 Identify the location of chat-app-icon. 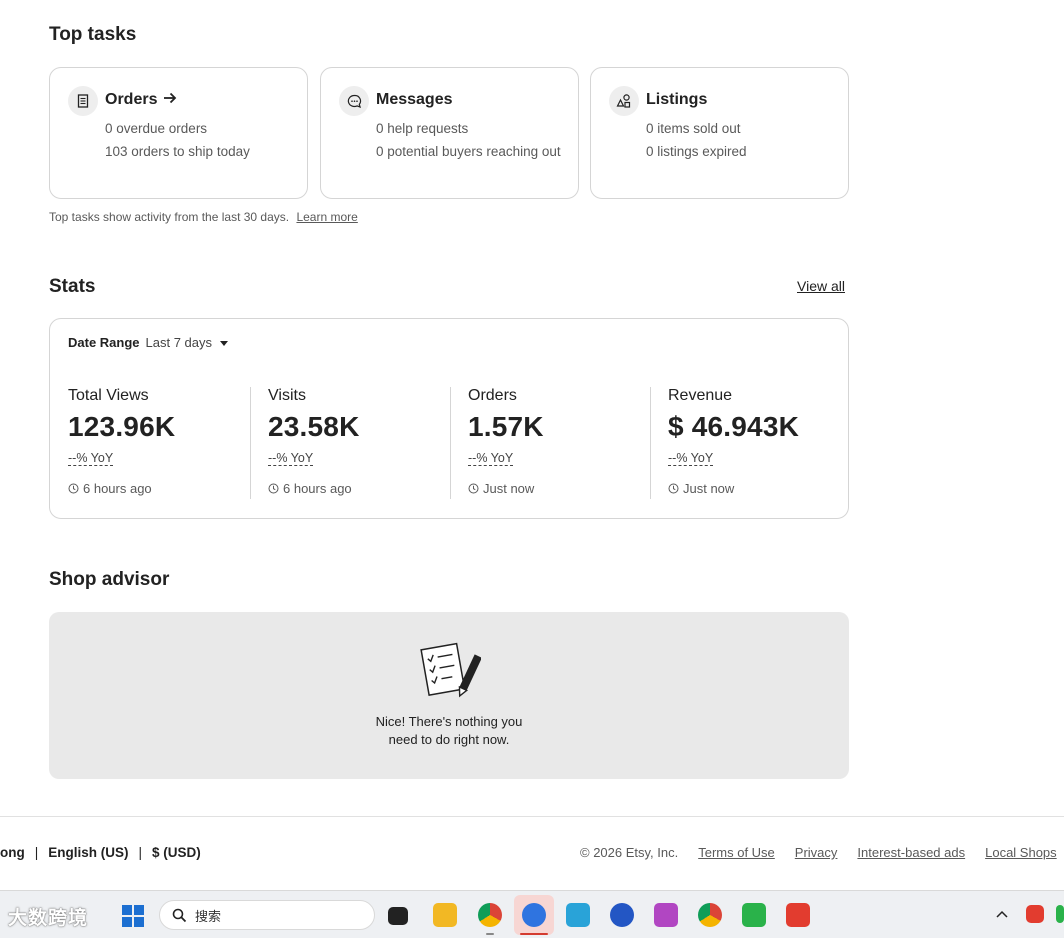
(534, 915).